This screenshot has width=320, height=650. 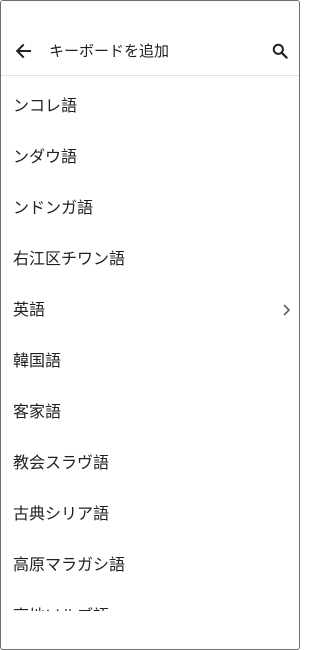 What do you see at coordinates (150, 412) in the screenshot?
I see `language-list-item: 客家語` at bounding box center [150, 412].